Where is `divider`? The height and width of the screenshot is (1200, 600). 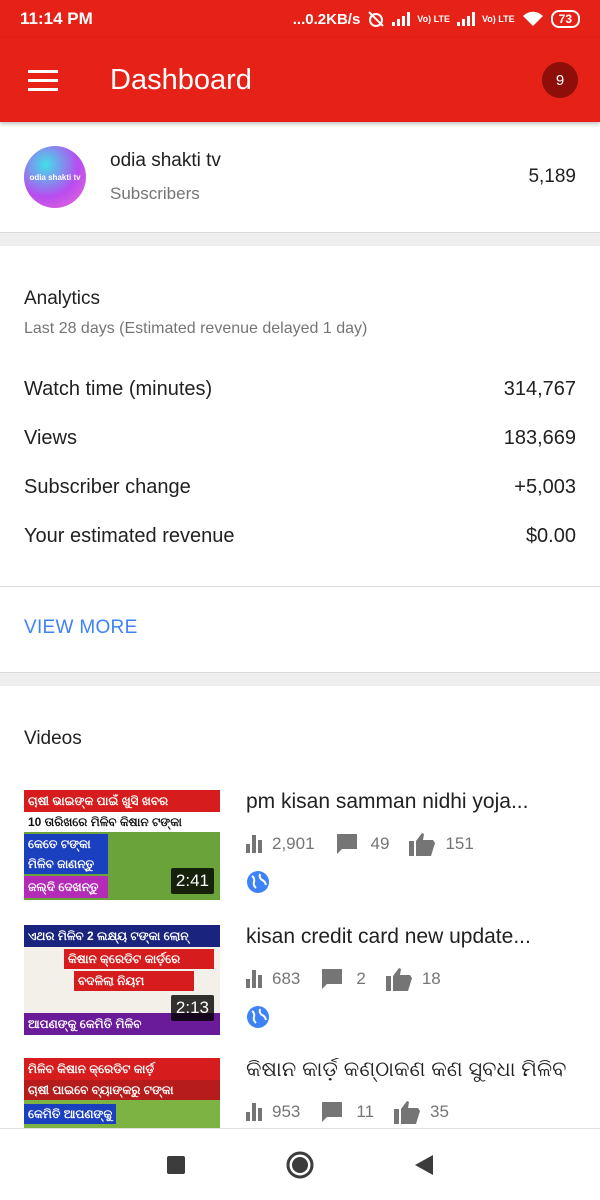
divider is located at coordinates (300, 586).